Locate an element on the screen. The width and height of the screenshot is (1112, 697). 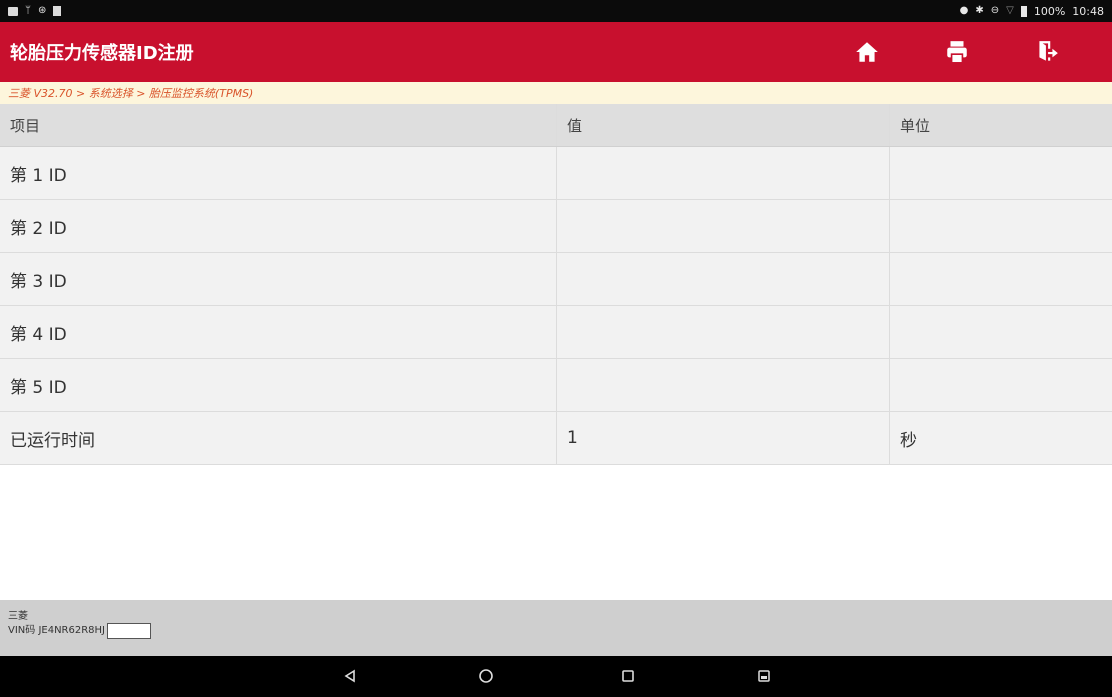
status-bar: ᛘ ⊛ ● ✱ ⊖ ▽ 100% 10:48 is located at coordinates (556, 11).